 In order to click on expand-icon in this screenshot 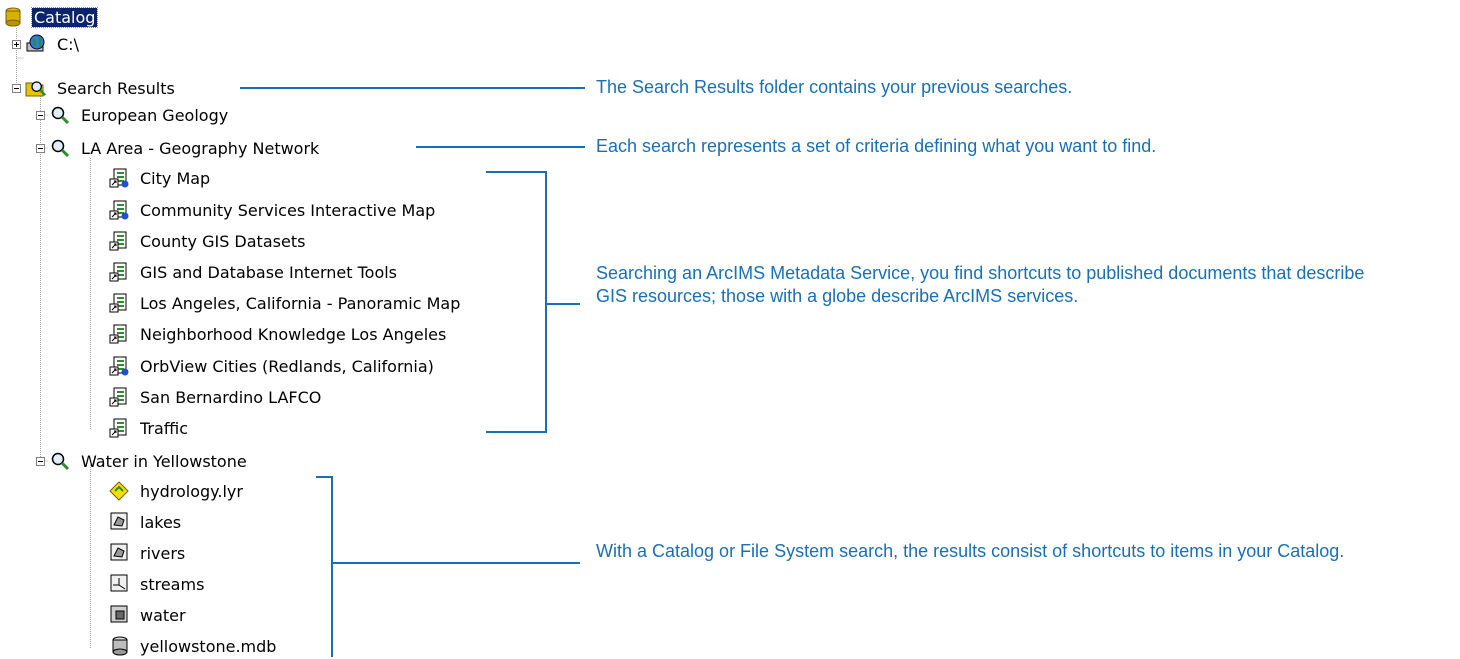, I will do `click(16, 44)`.